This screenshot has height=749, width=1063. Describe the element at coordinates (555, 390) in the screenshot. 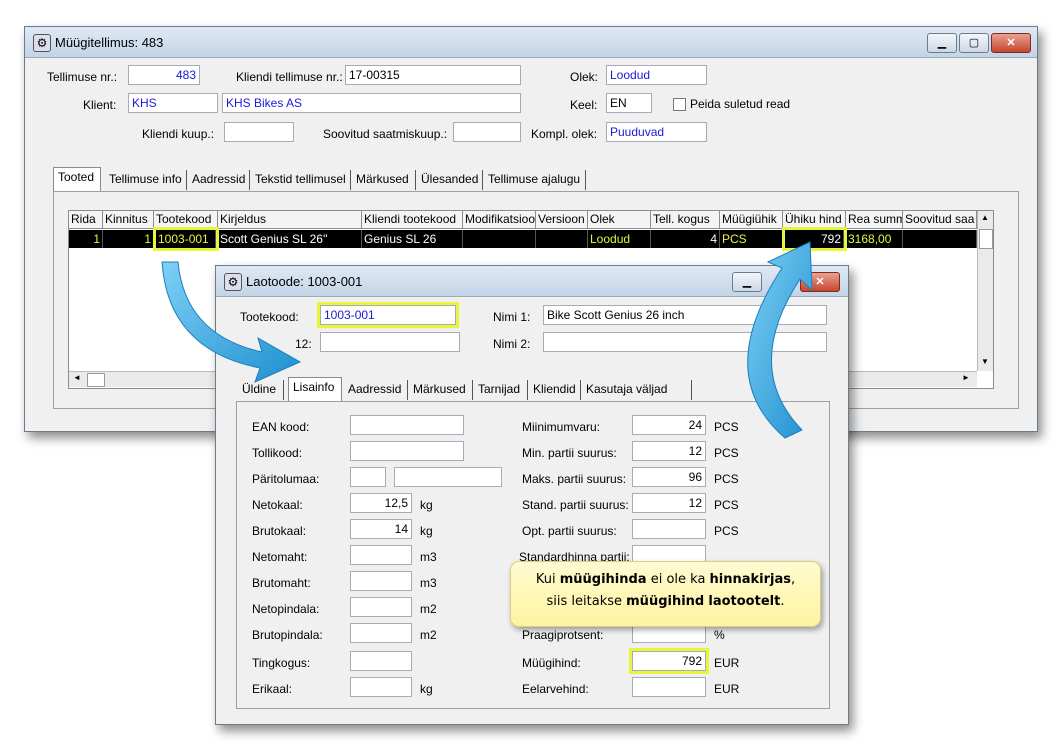

I see `tab-kliendid: Kliendid` at that location.